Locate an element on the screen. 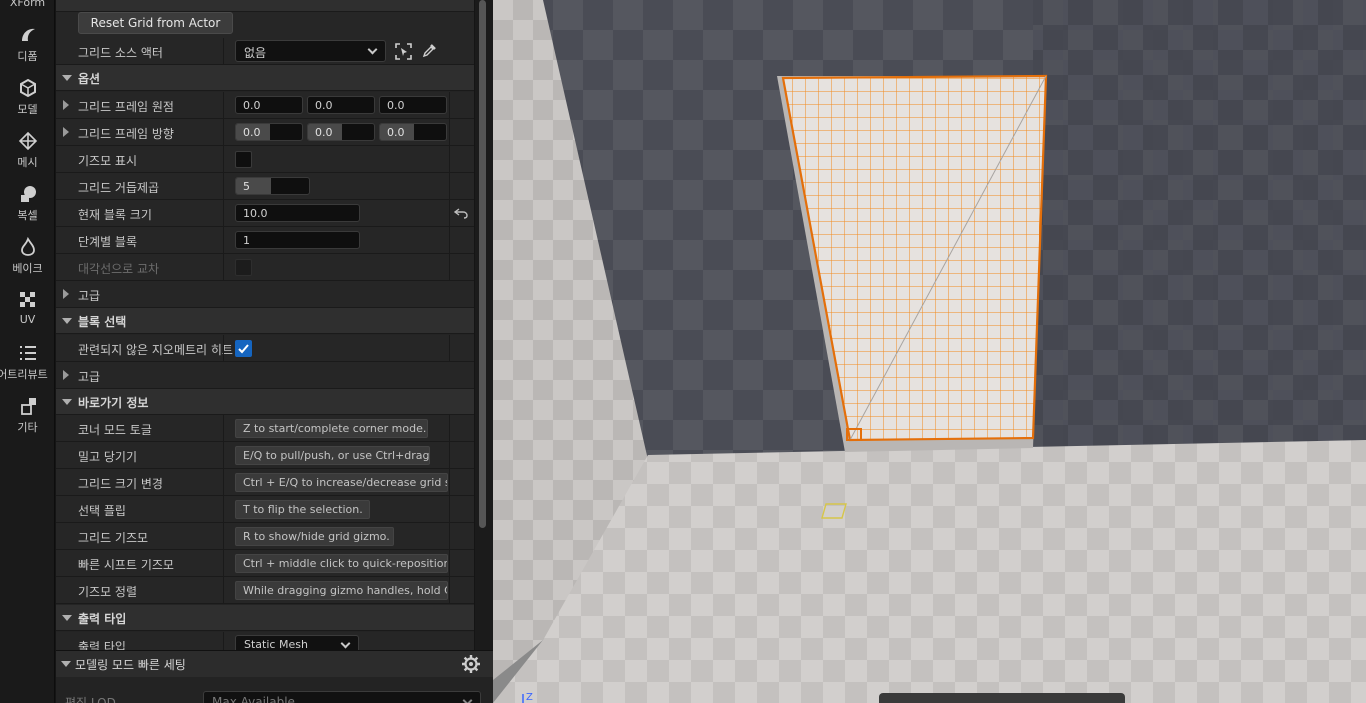  shortcut-label: 빠른 시프트 기즈모 is located at coordinates (126, 565).